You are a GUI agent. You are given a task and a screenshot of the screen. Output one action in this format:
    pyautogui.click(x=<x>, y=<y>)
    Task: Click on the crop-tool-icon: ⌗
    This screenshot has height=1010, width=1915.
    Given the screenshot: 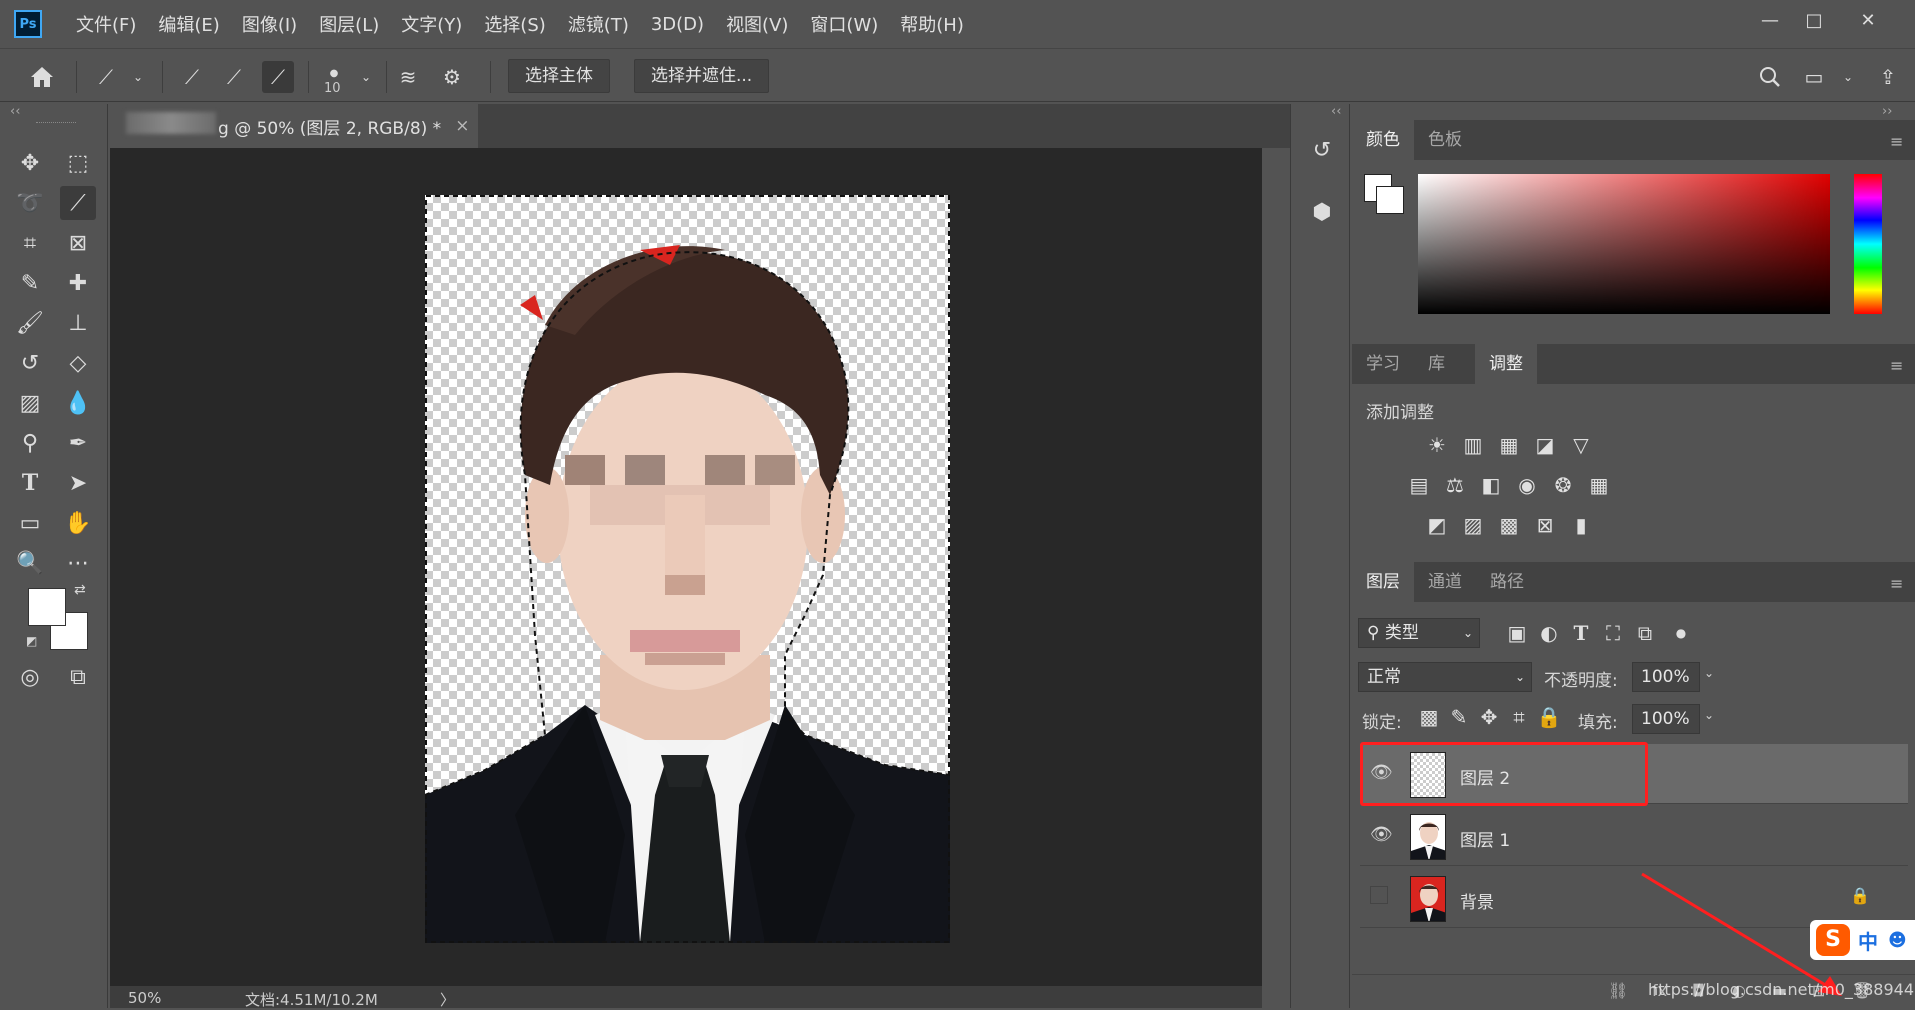 What is the action you would take?
    pyautogui.click(x=30, y=243)
    